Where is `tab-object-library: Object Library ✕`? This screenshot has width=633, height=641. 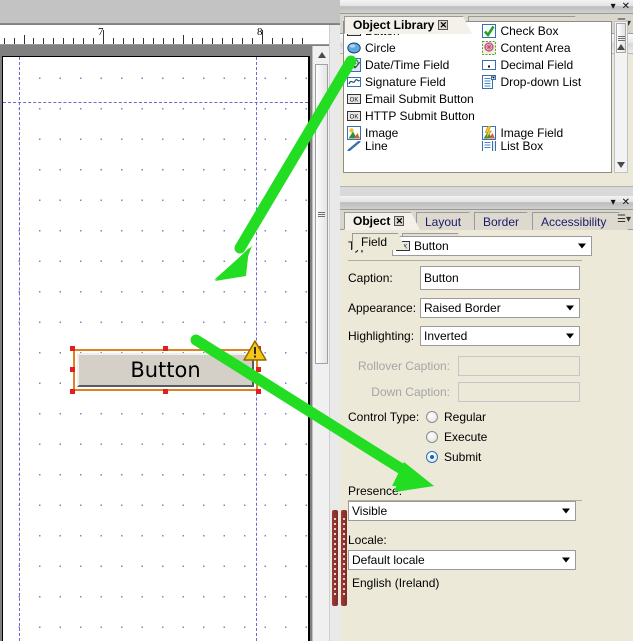
tab-object-library: Object Library ✕ is located at coordinates (408, 25).